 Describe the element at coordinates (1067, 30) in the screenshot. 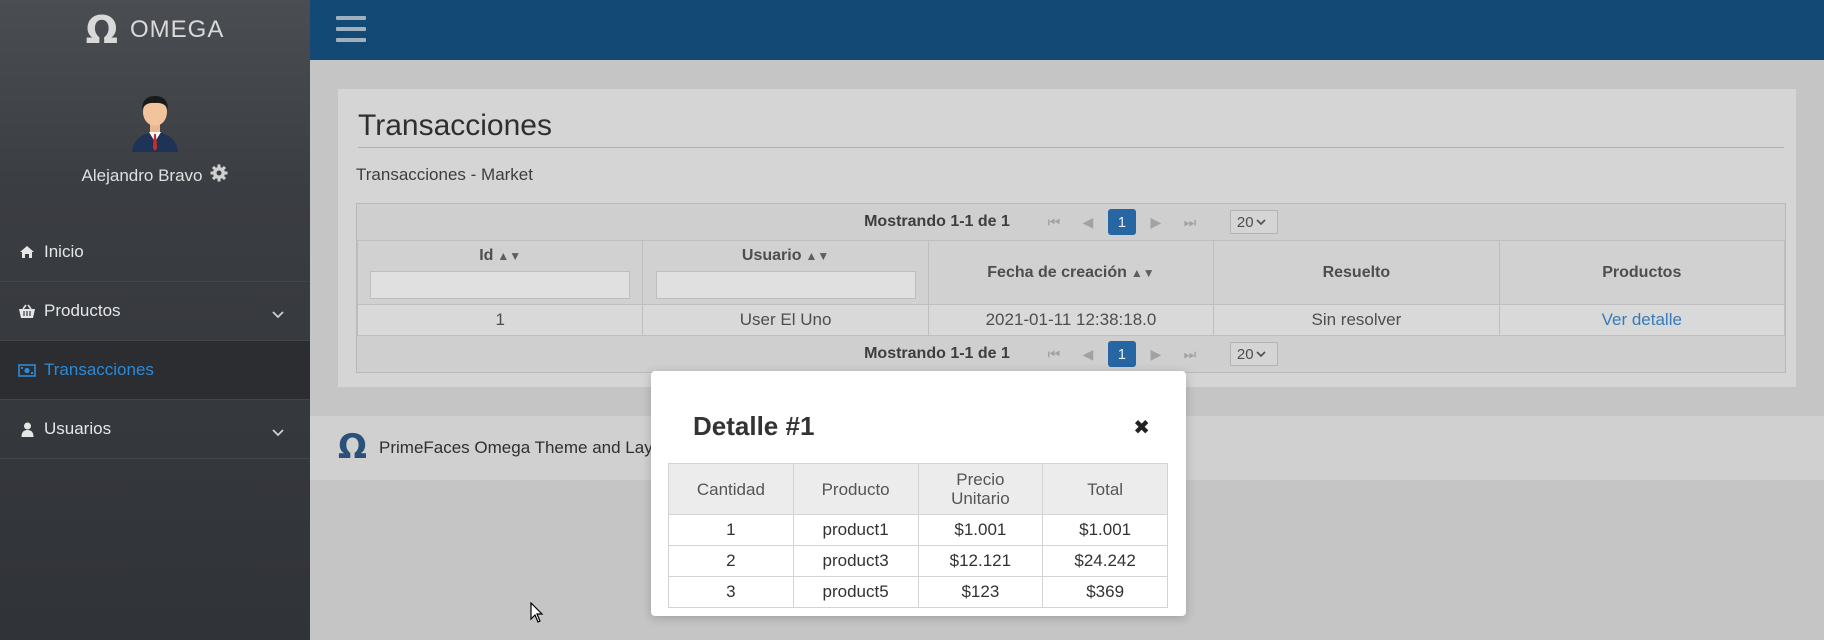

I see `topbar` at that location.